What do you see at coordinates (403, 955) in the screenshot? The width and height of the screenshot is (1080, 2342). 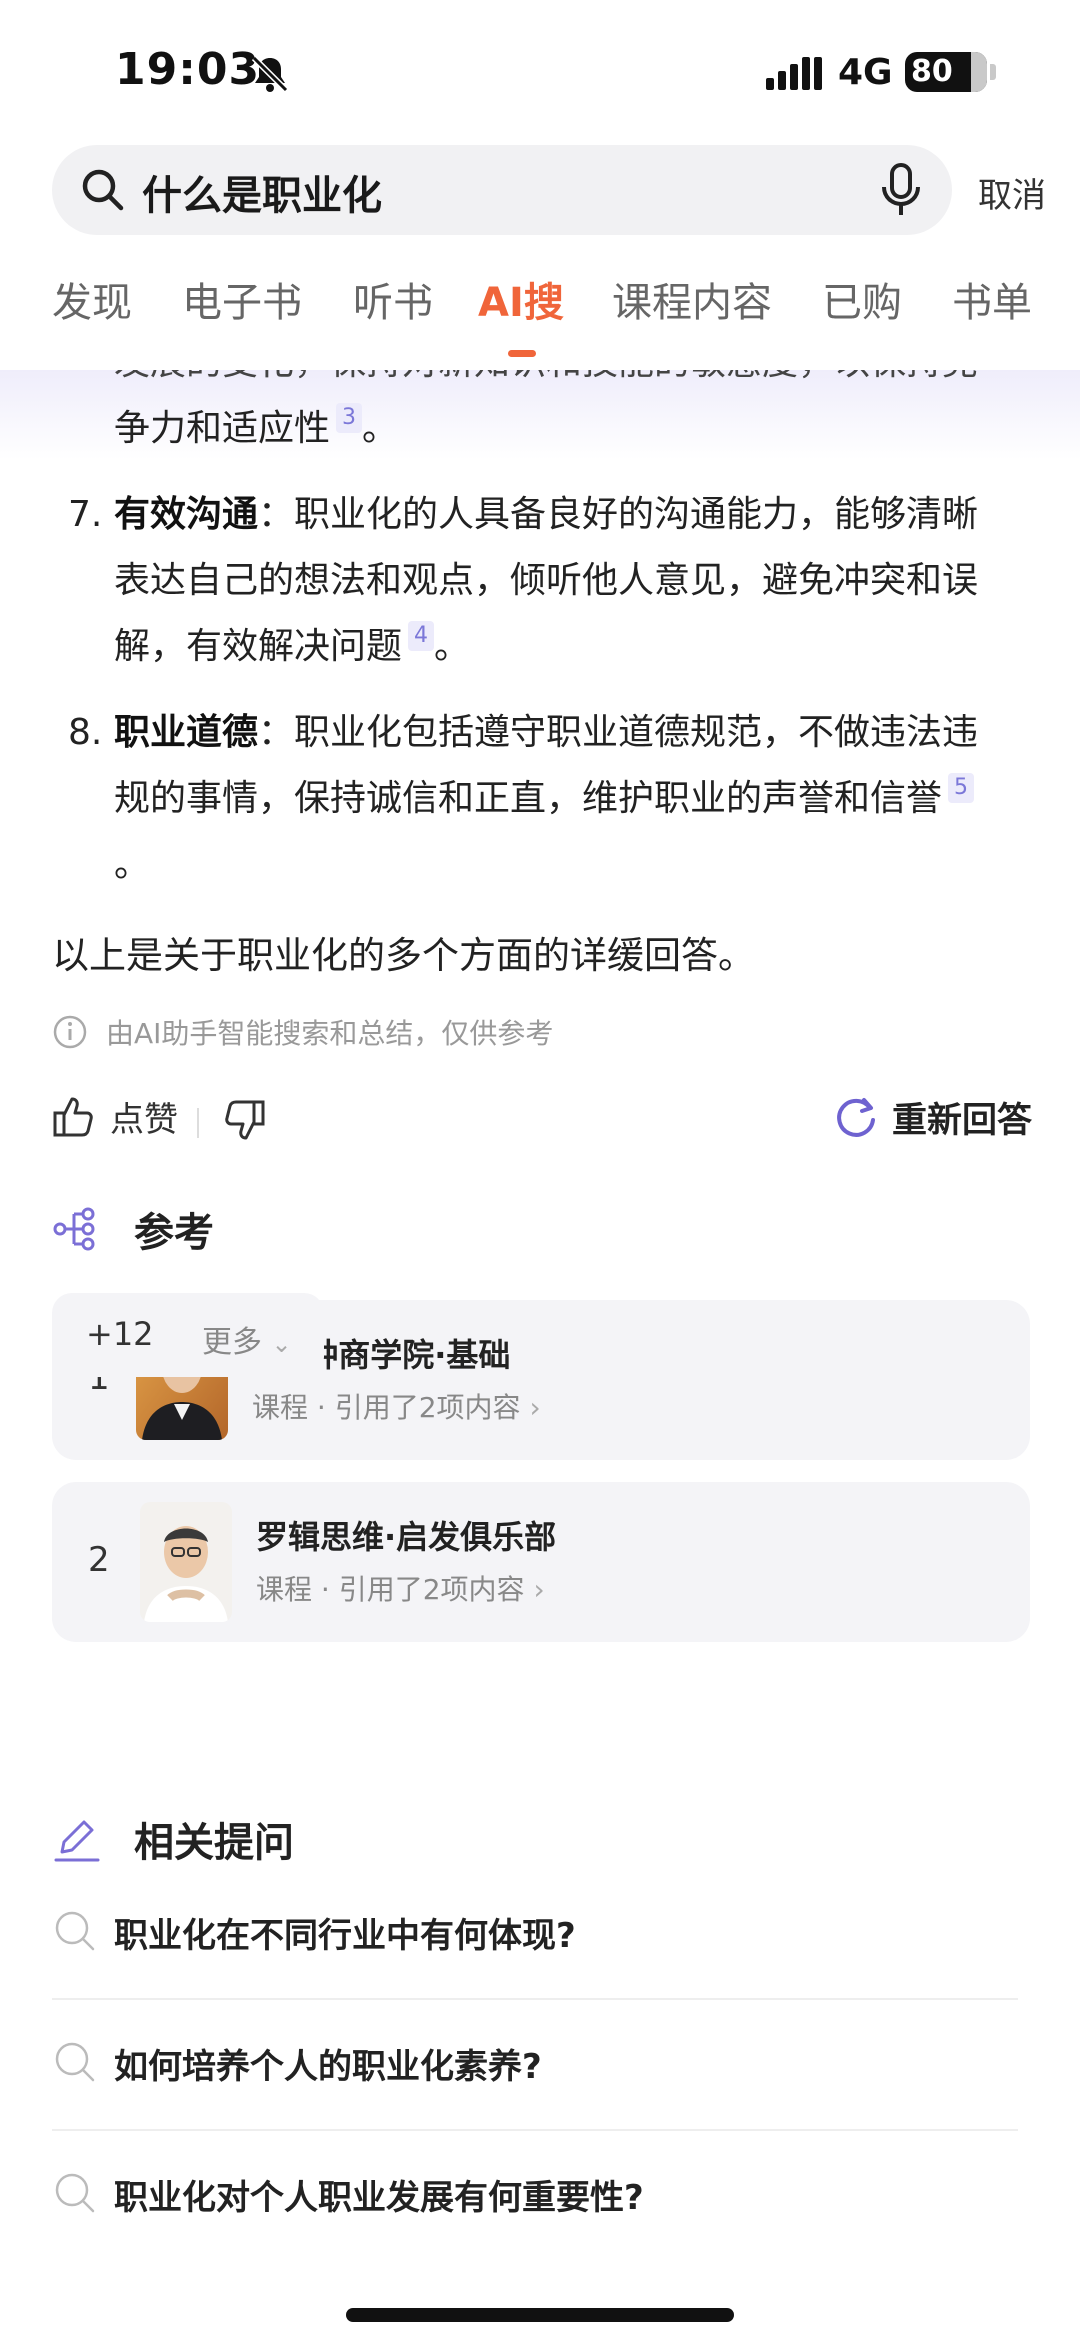 I see `answer-summary: 以上是关于职业化的多个方面的详缓回答。` at bounding box center [403, 955].